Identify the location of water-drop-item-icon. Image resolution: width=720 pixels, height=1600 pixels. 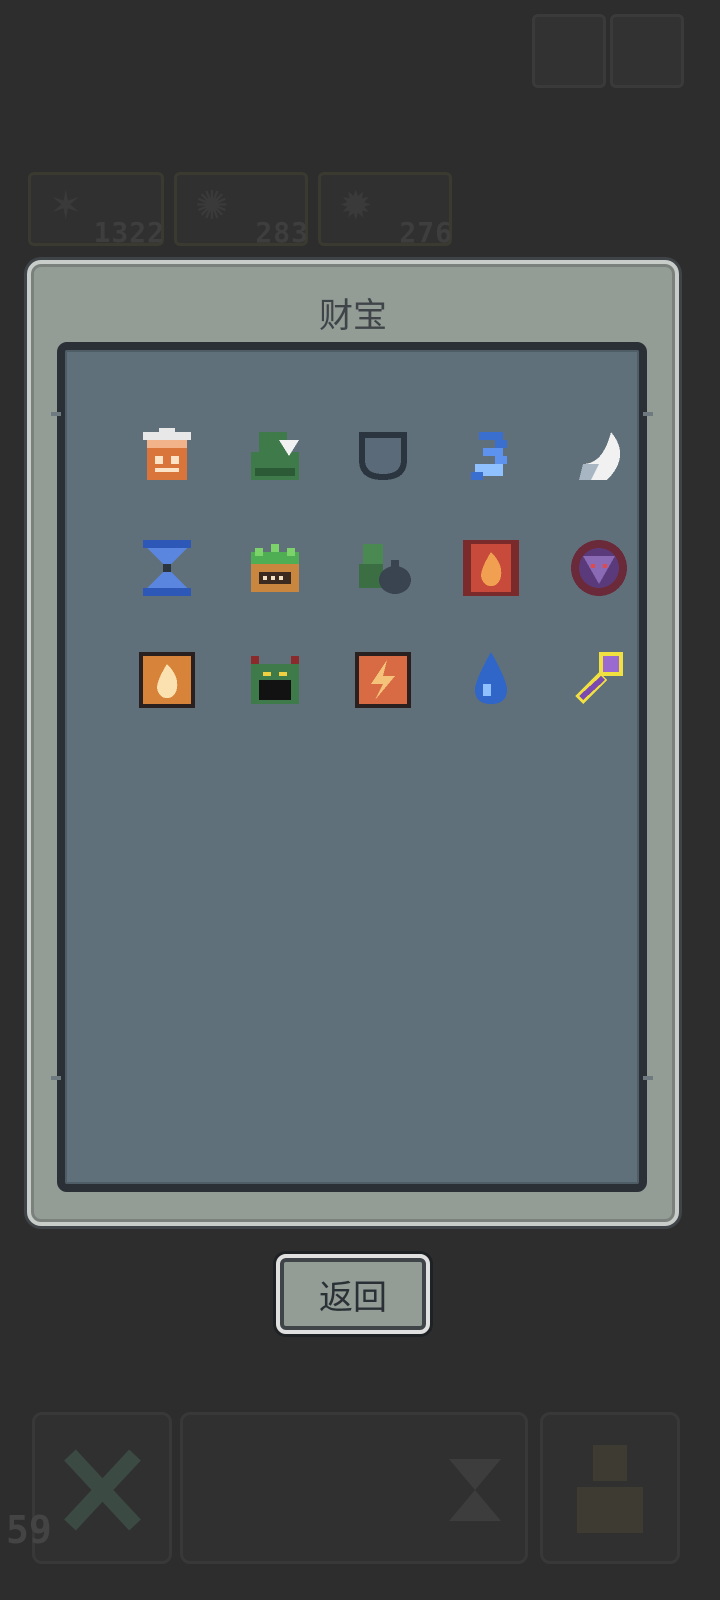
(491, 678).